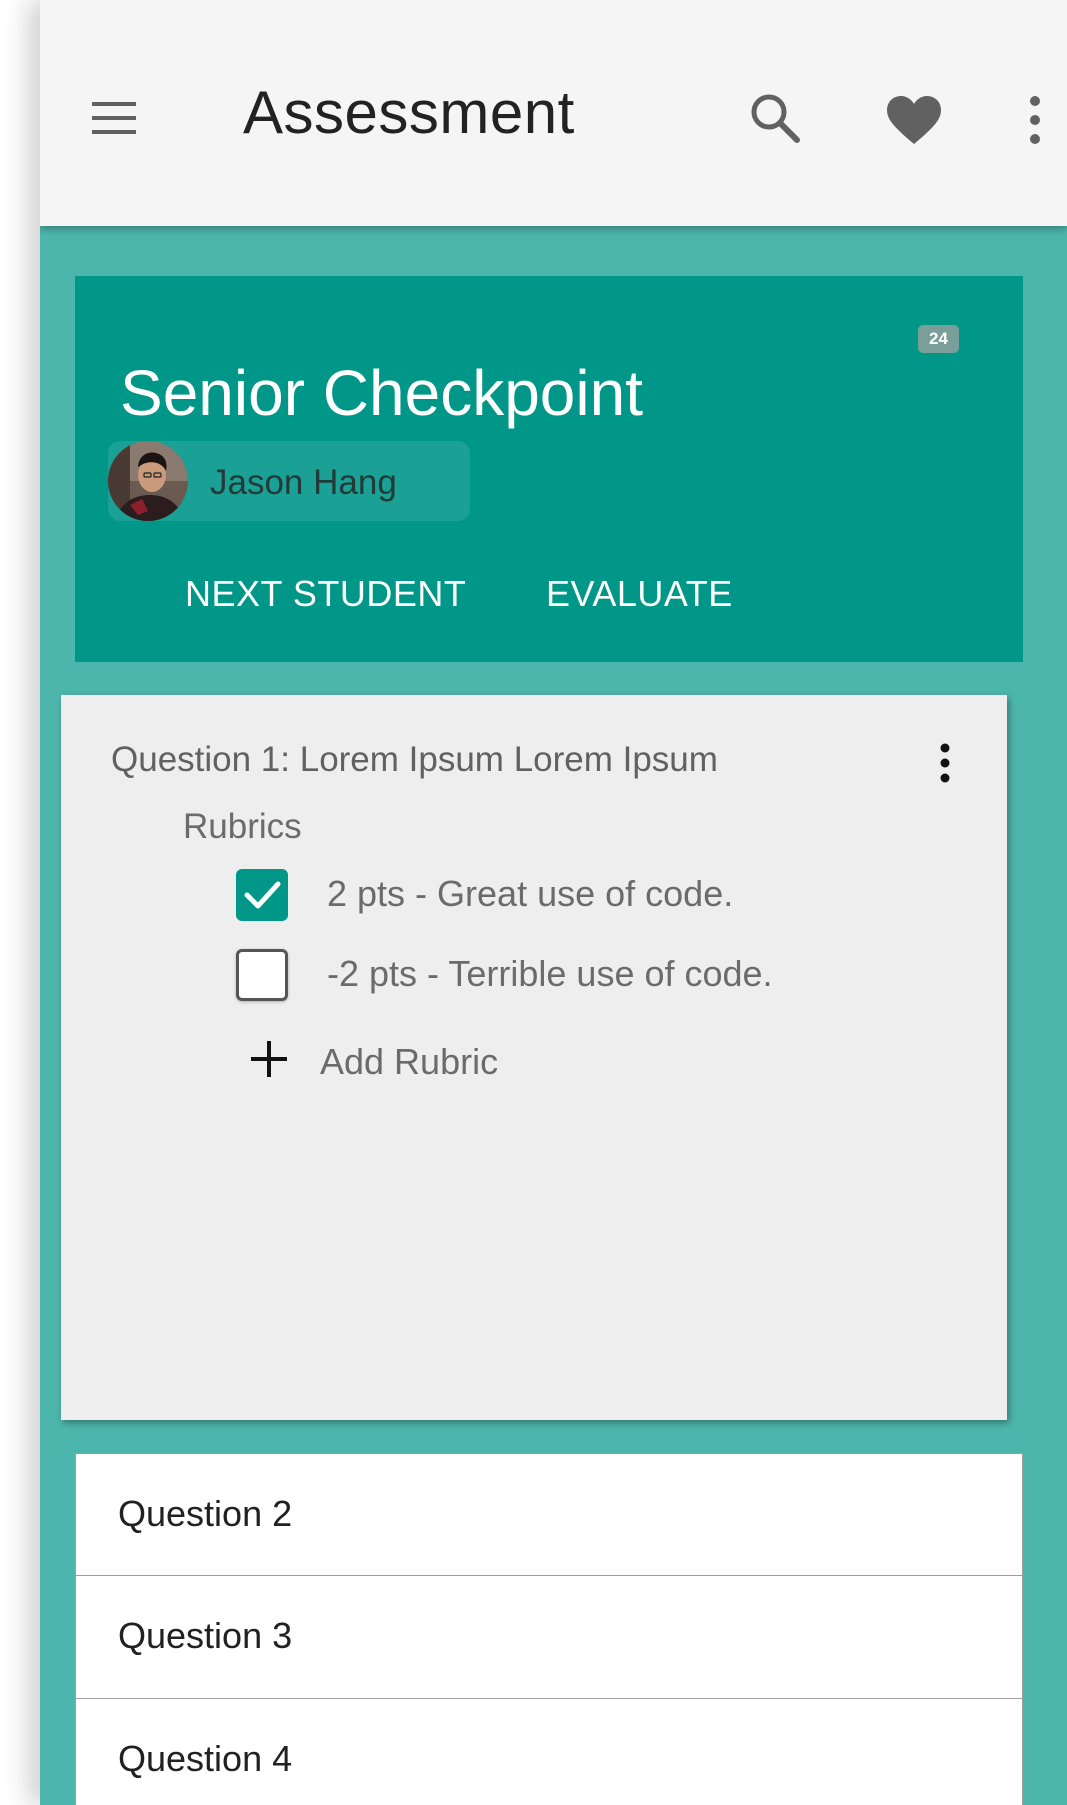  Describe the element at coordinates (205, 1513) in the screenshot. I see `question-label: Question 2` at that location.